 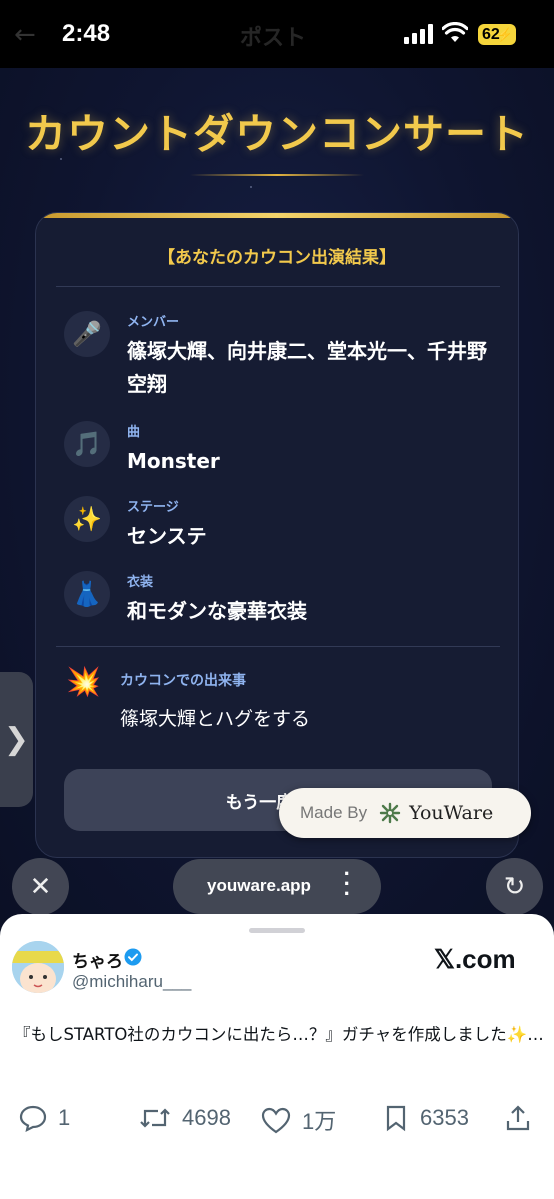 I want to click on retweet-icon, so click(x=155, y=1118).